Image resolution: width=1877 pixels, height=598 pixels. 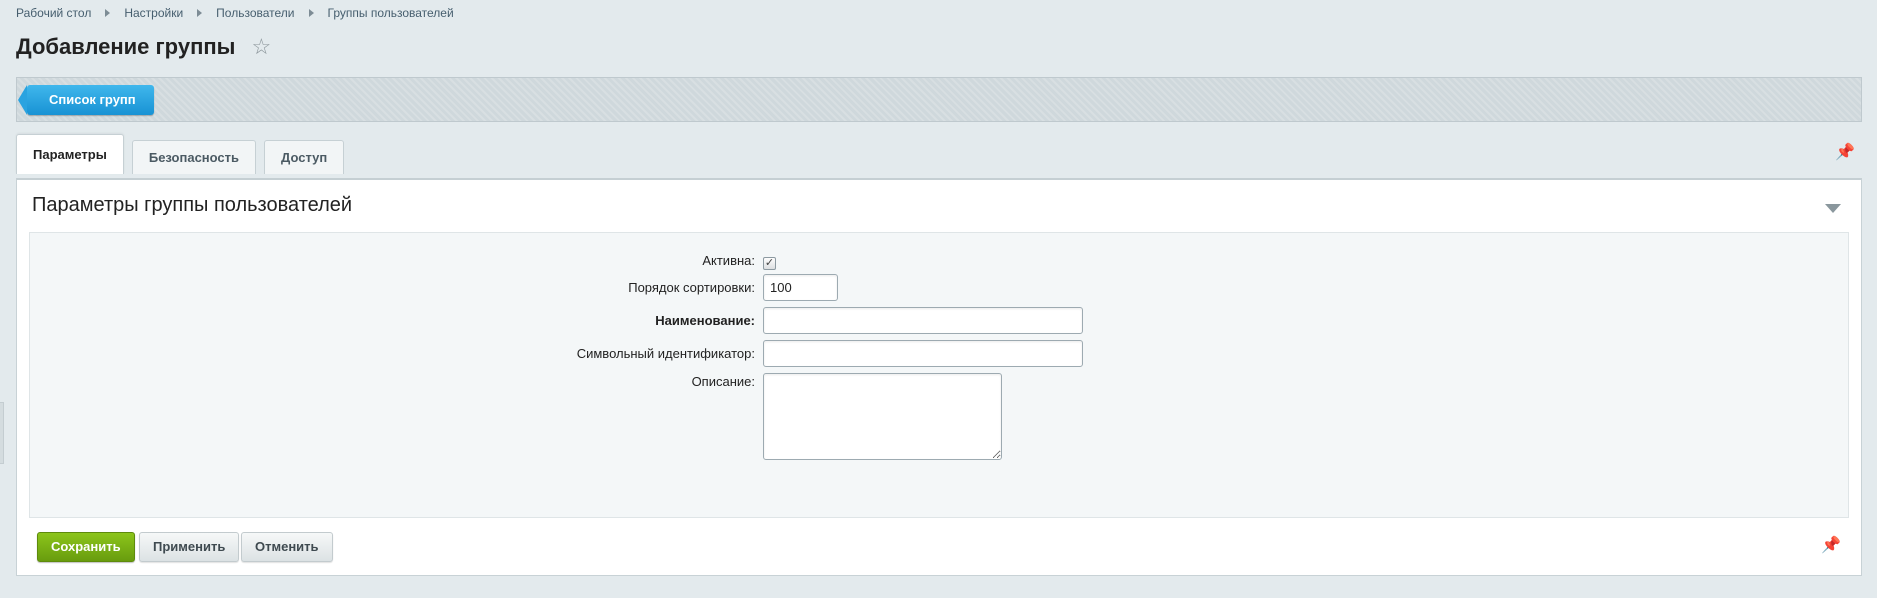 I want to click on code-input, so click(x=923, y=353).